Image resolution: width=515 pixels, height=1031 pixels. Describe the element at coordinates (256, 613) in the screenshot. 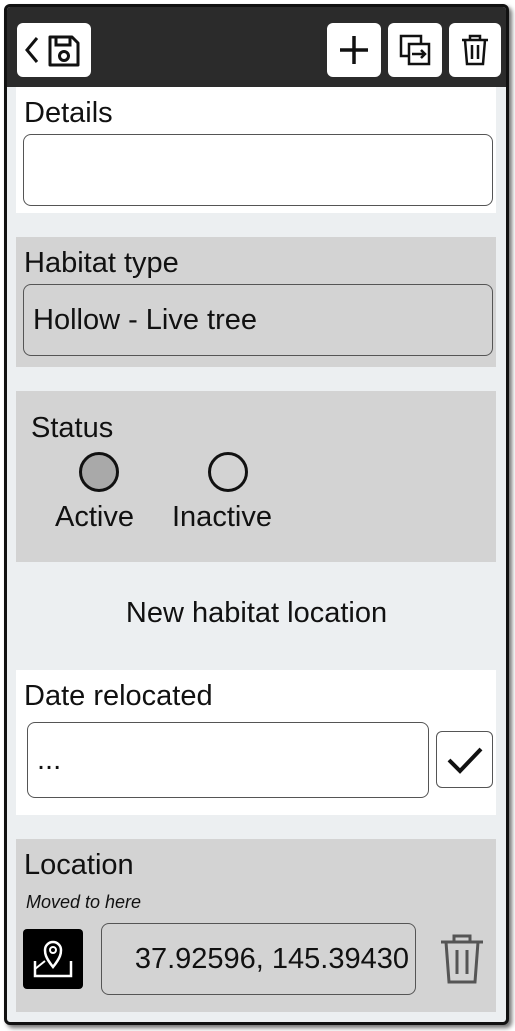

I see `new-location-heading: New habitat location` at that location.